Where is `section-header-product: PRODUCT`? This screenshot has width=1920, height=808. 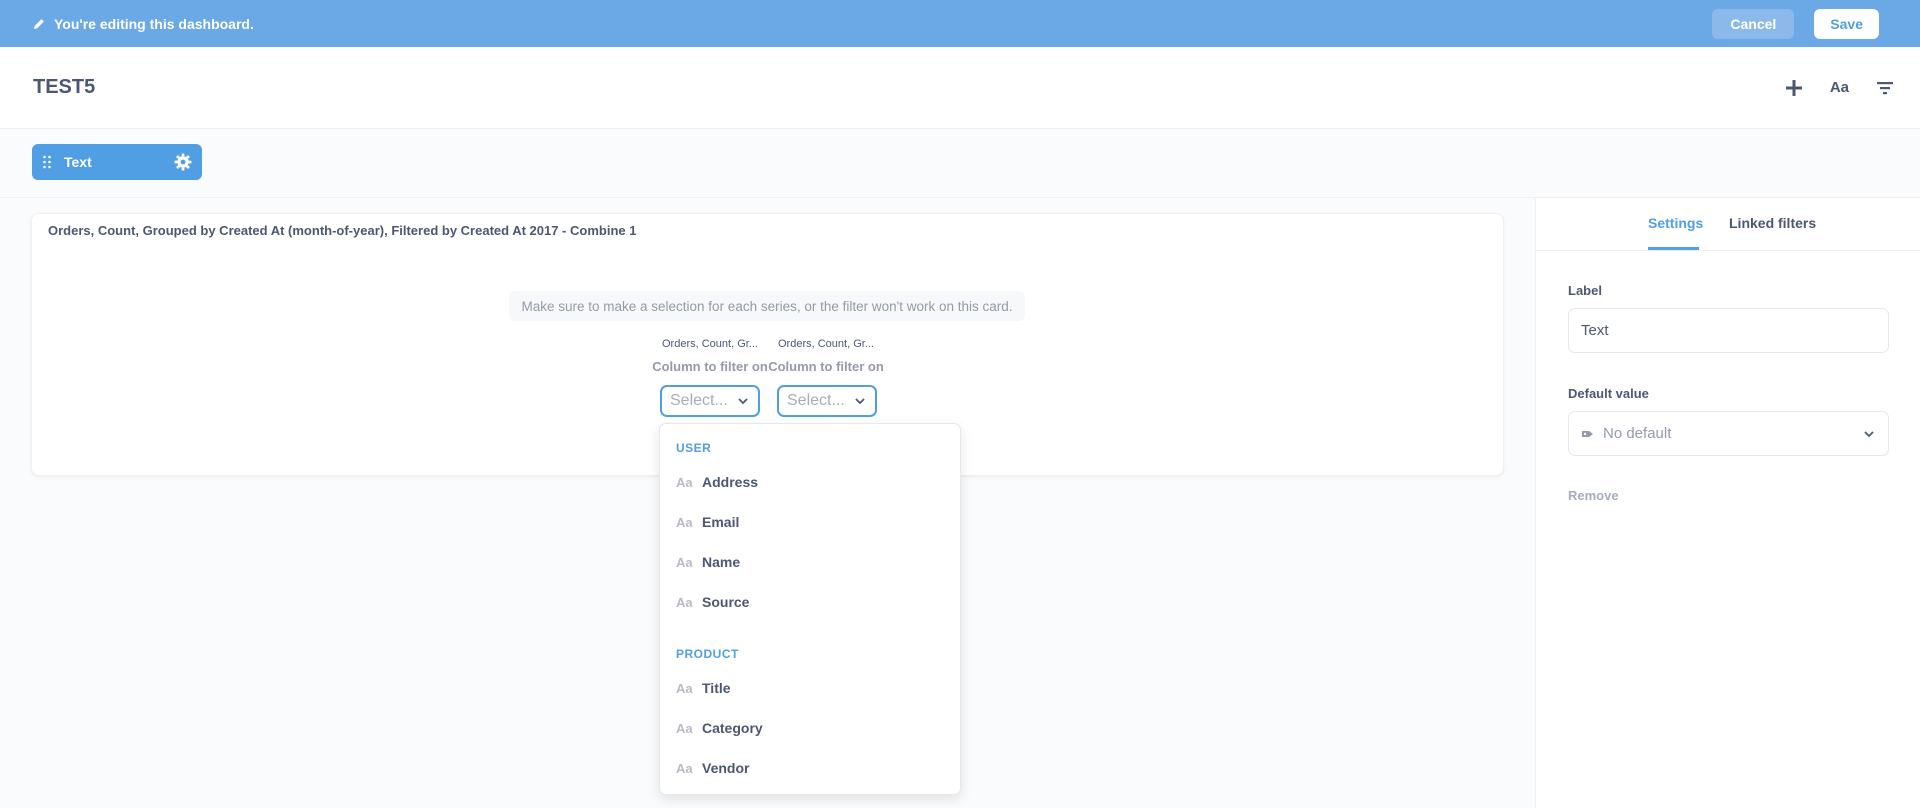
section-header-product: PRODUCT is located at coordinates (707, 654).